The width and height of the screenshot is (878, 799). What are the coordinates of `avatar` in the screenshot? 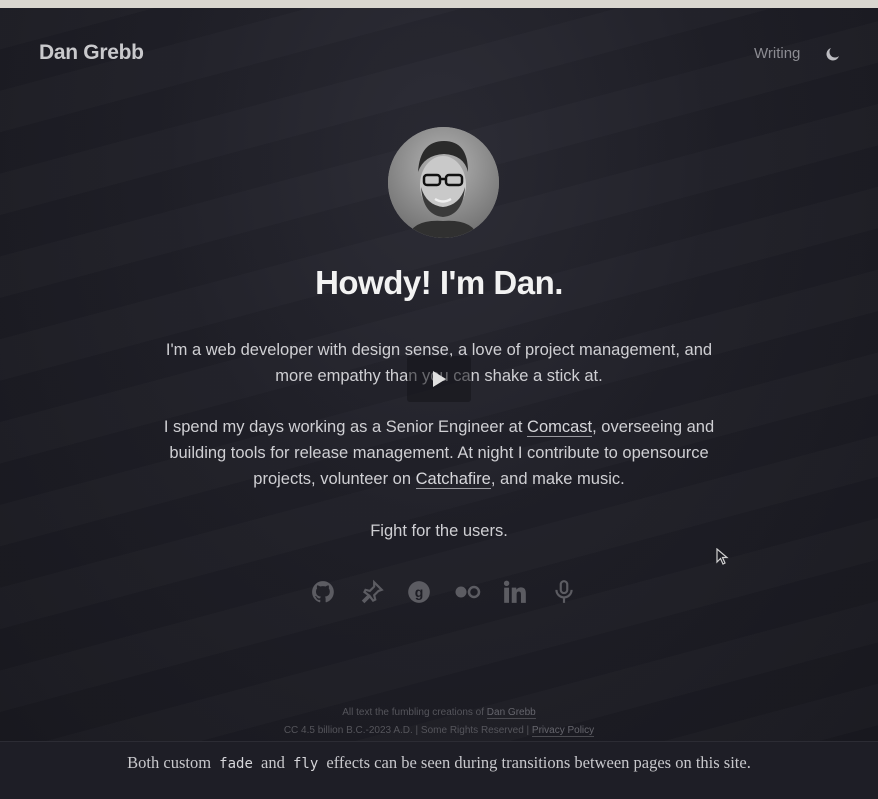 It's located at (443, 182).